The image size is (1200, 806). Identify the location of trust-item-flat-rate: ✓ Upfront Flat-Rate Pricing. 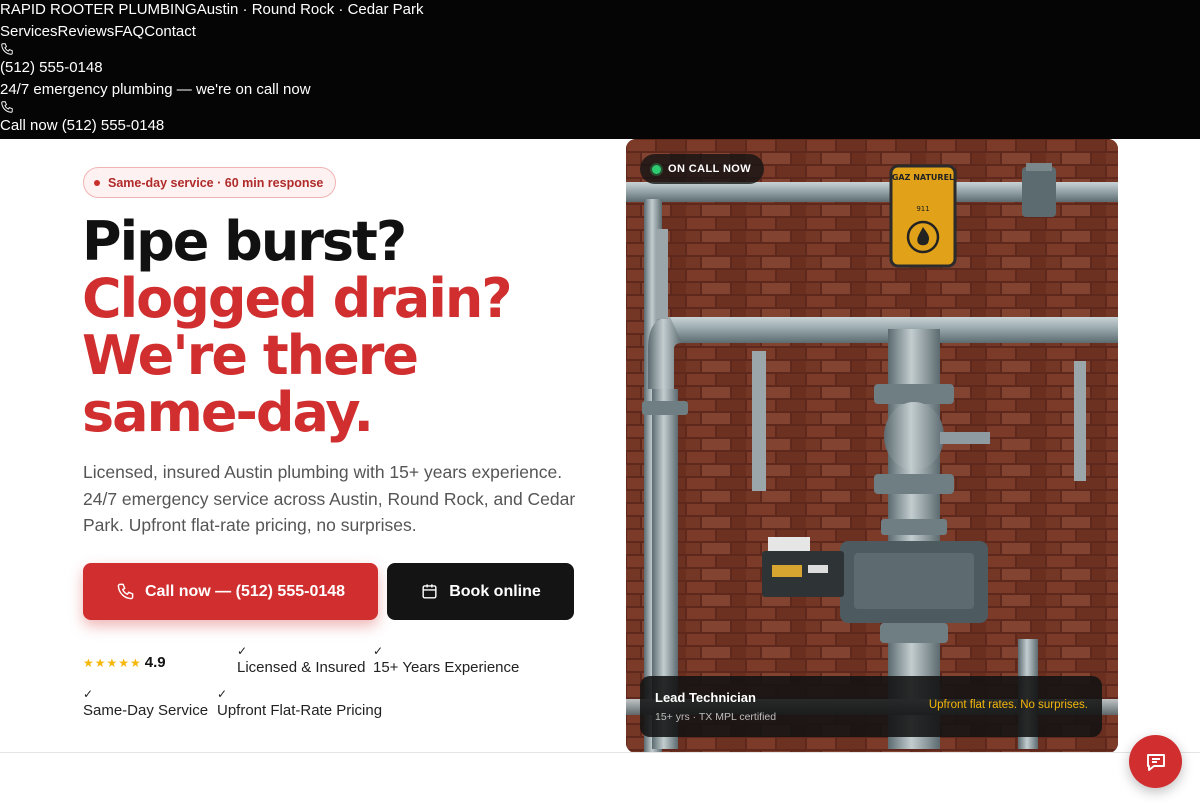
(299, 703).